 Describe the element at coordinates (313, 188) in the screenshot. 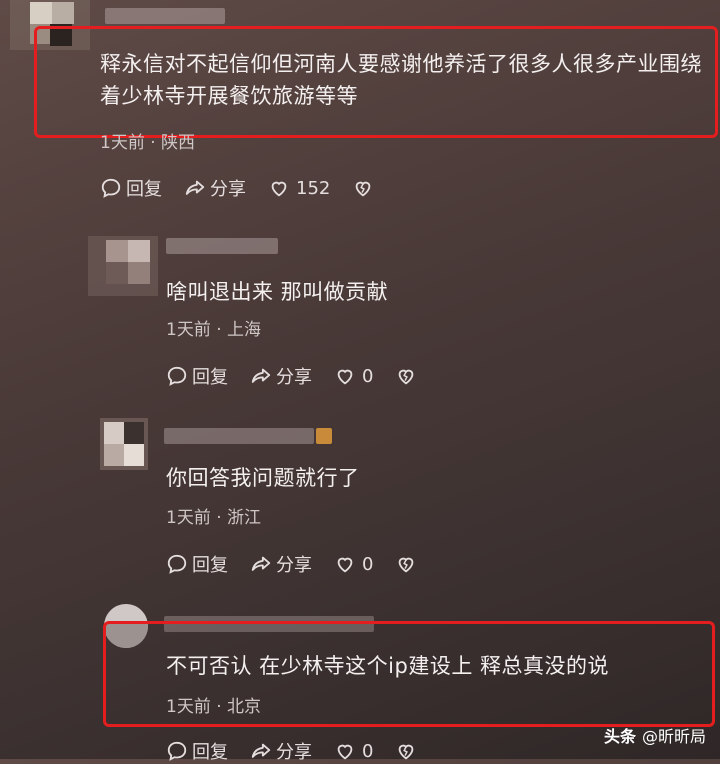

I see `like-count: 152` at that location.